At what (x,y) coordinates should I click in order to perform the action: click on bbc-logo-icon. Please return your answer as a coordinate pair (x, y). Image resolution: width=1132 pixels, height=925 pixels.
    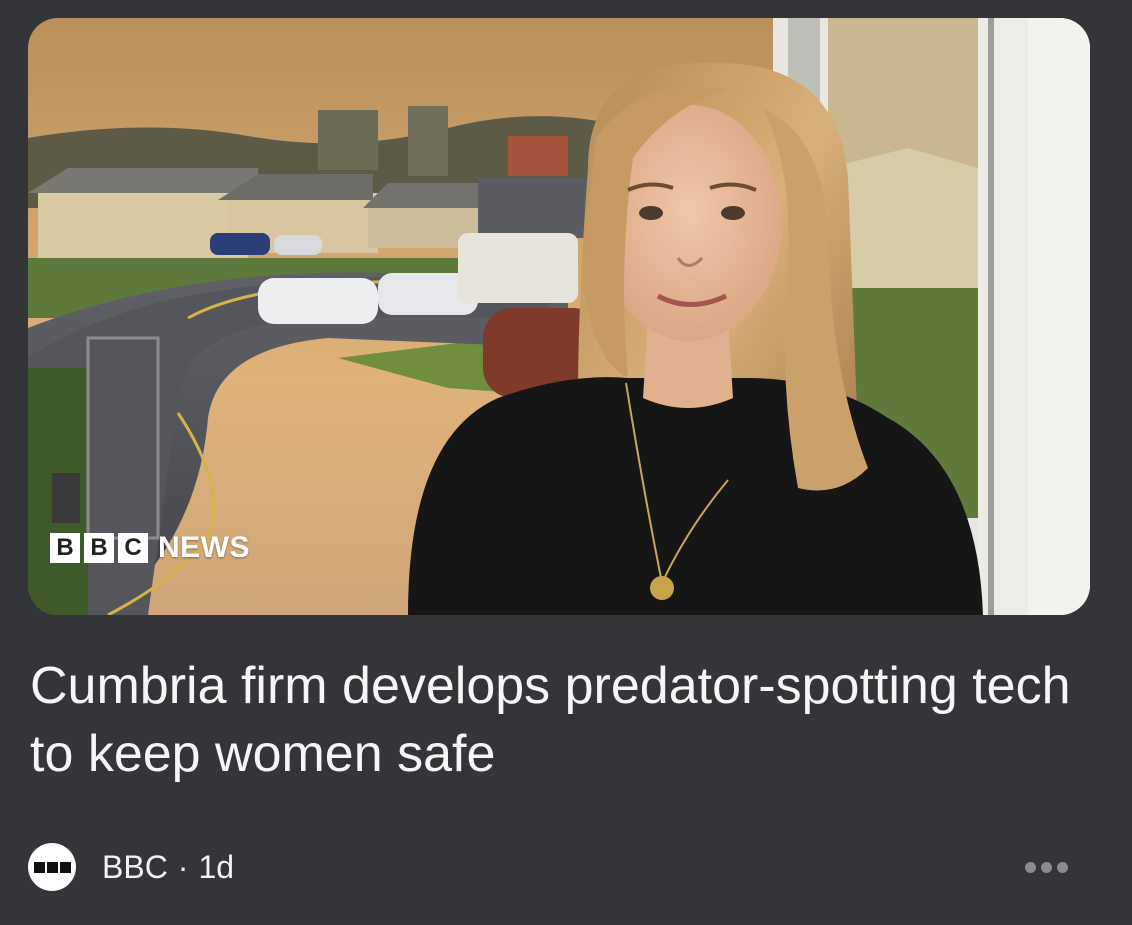
    Looking at the image, I should click on (52, 867).